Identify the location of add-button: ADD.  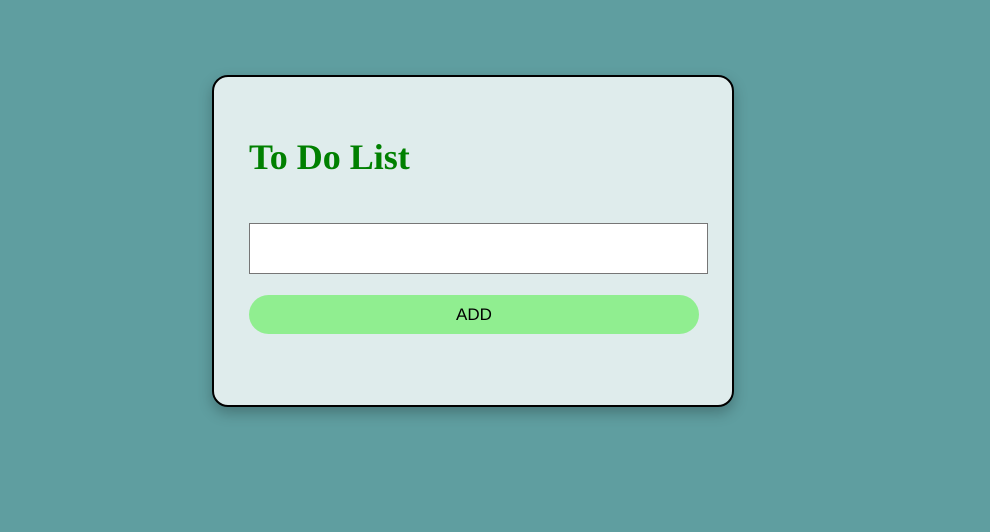
(474, 314).